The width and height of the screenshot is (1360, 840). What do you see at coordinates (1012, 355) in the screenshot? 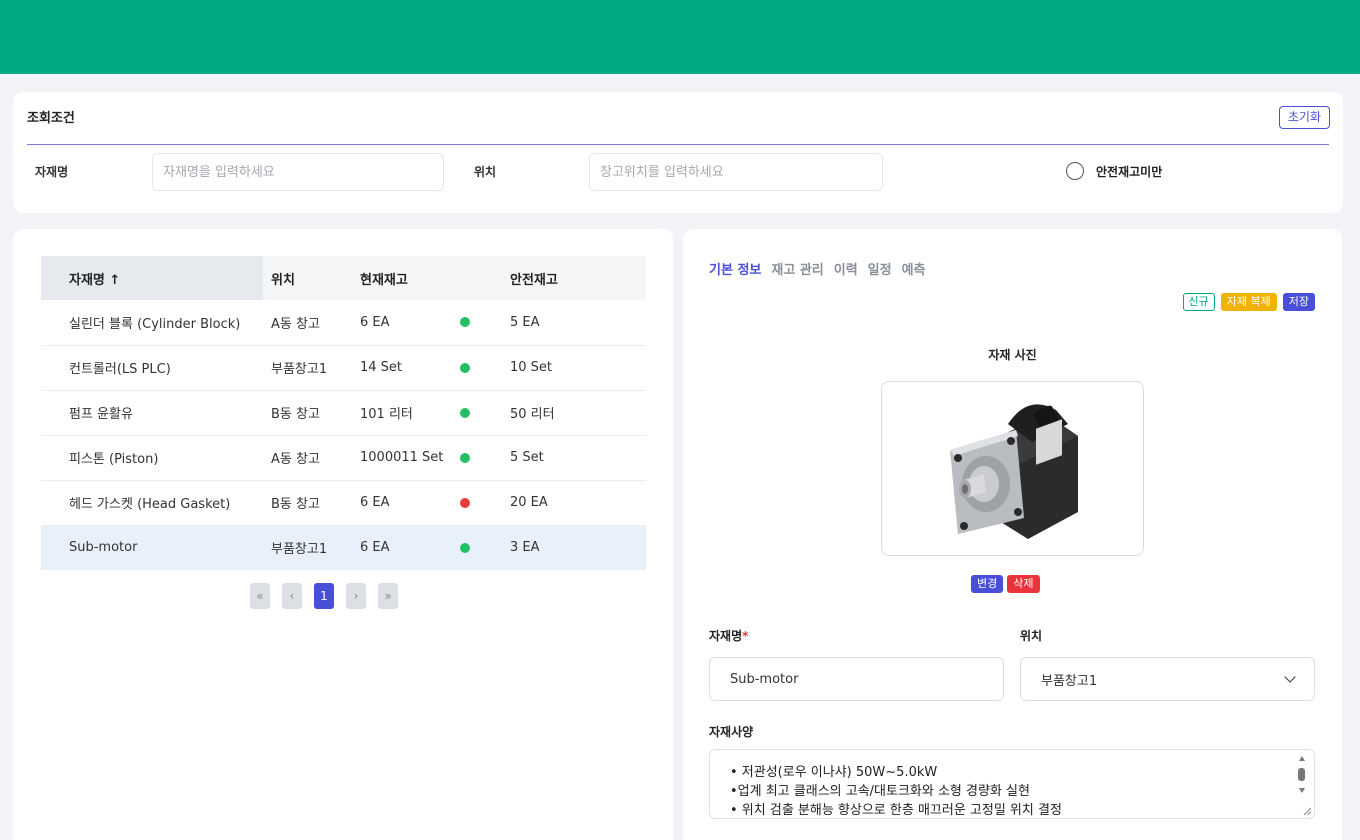
I see `photo-title: 자재 사진` at bounding box center [1012, 355].